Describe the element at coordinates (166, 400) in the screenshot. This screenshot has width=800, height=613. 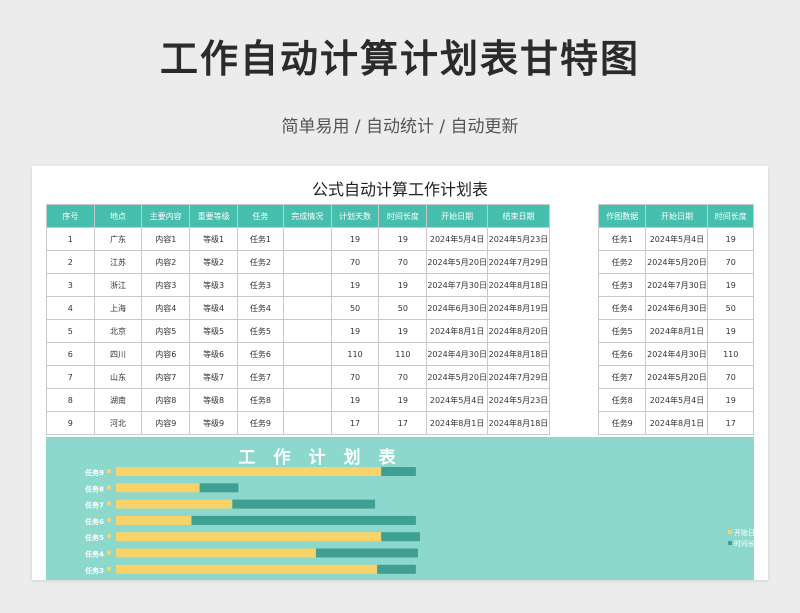
I see `plan-cell: 内容8` at that location.